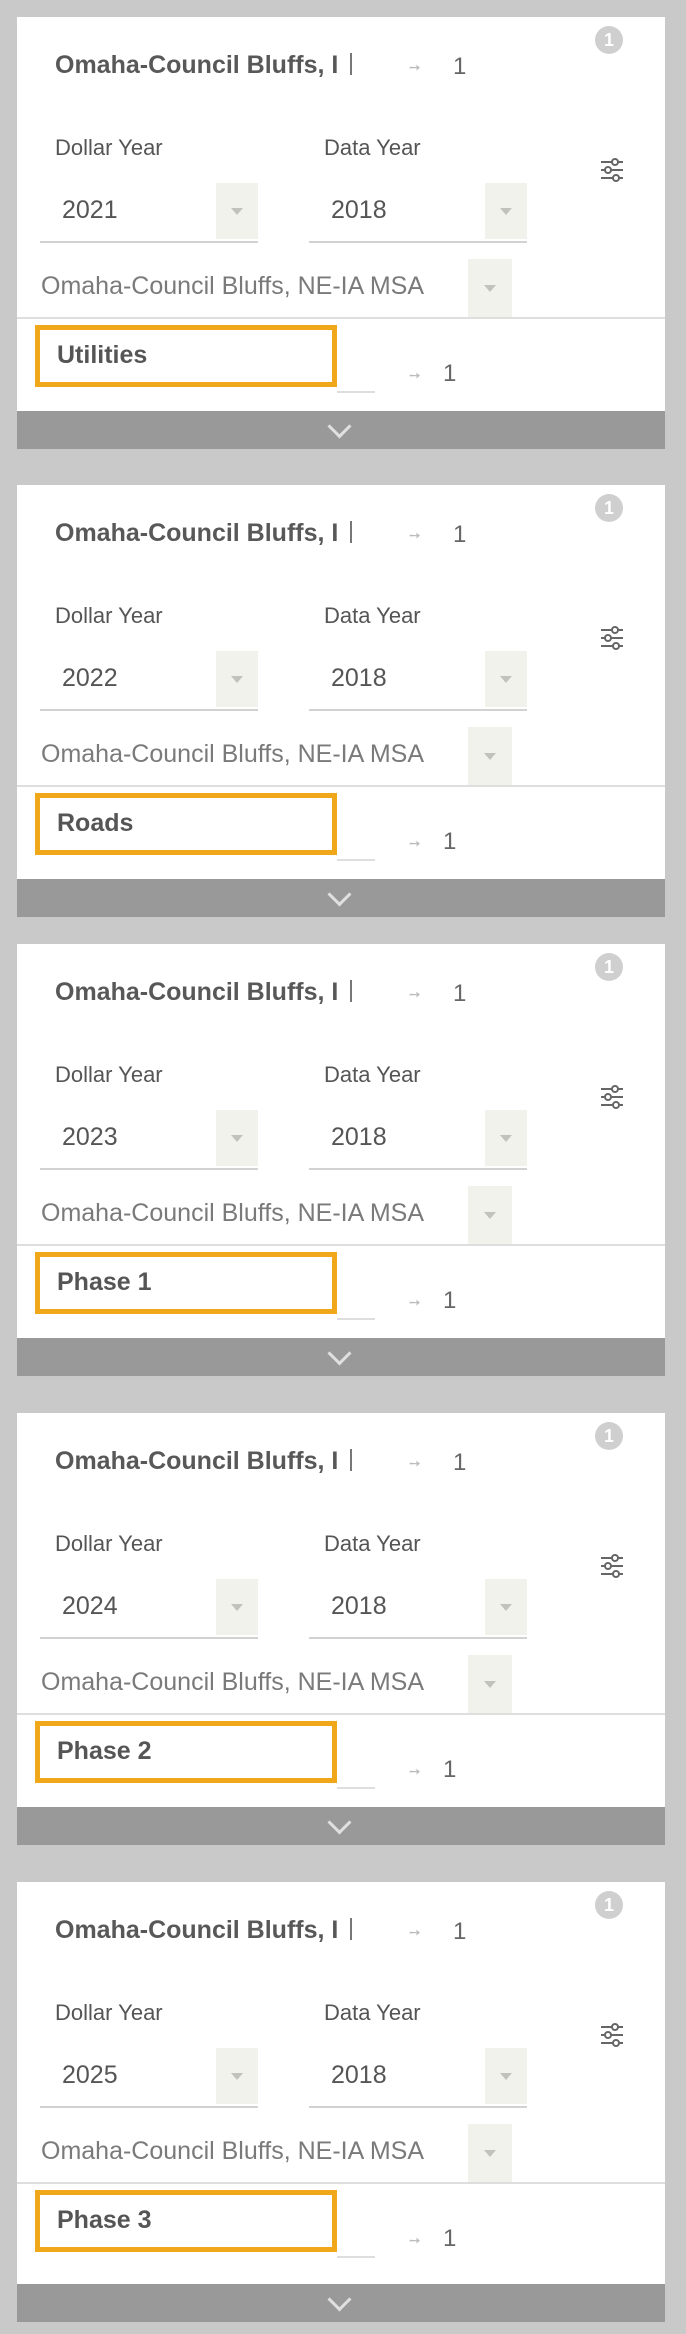 Image resolution: width=686 pixels, height=2334 pixels. What do you see at coordinates (149, 680) in the screenshot?
I see `dollar-year-select: 2022` at bounding box center [149, 680].